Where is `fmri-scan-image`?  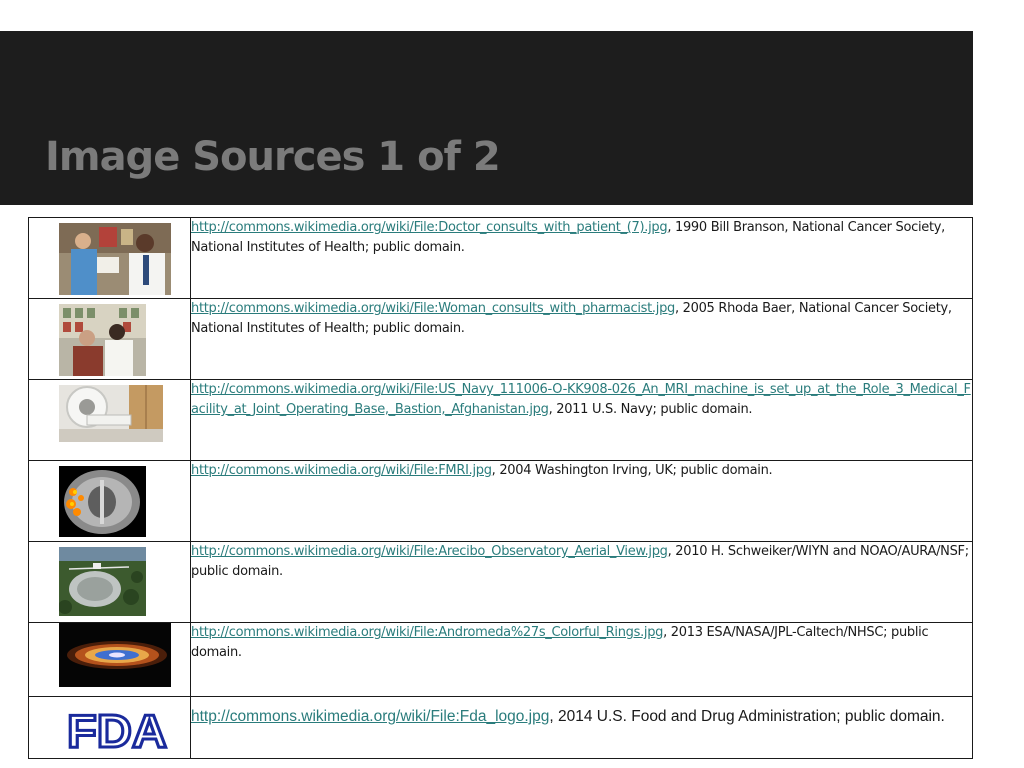 fmri-scan-image is located at coordinates (124, 501).